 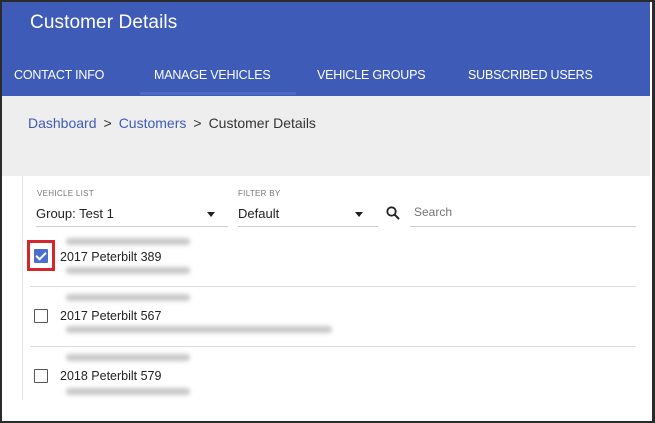 What do you see at coordinates (262, 123) in the screenshot?
I see `breadcrumb-current: Customer Details` at bounding box center [262, 123].